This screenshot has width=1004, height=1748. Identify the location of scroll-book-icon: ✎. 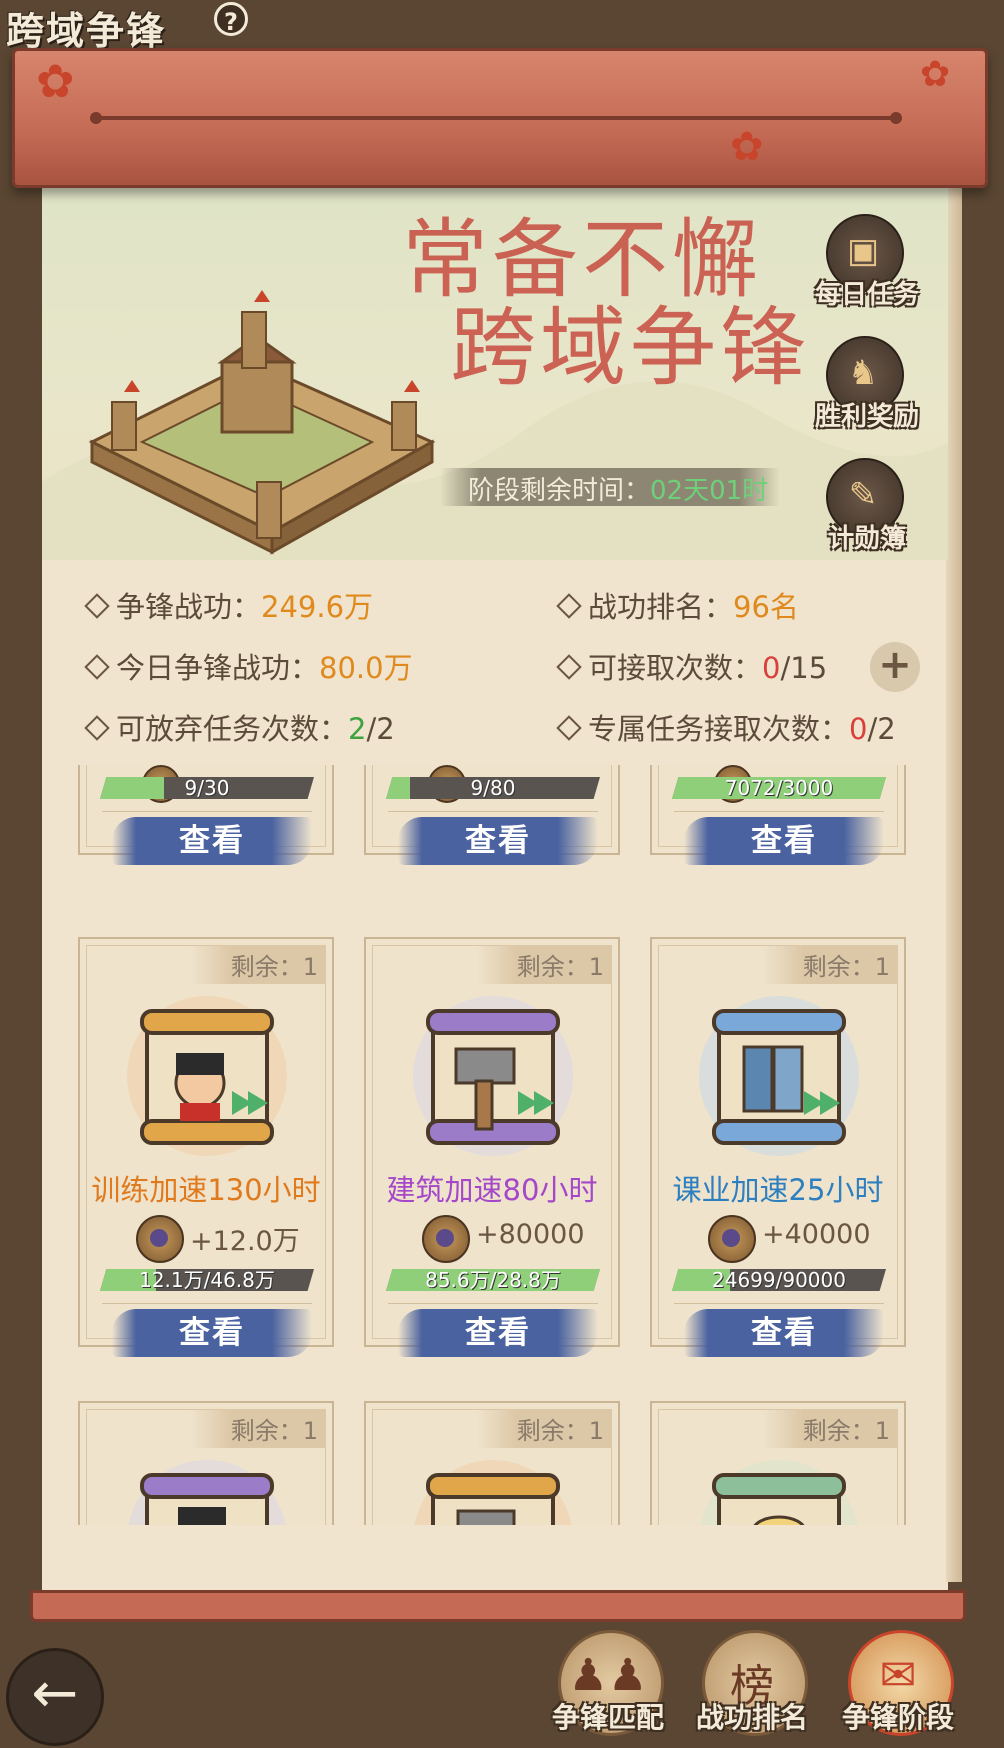
(863, 495).